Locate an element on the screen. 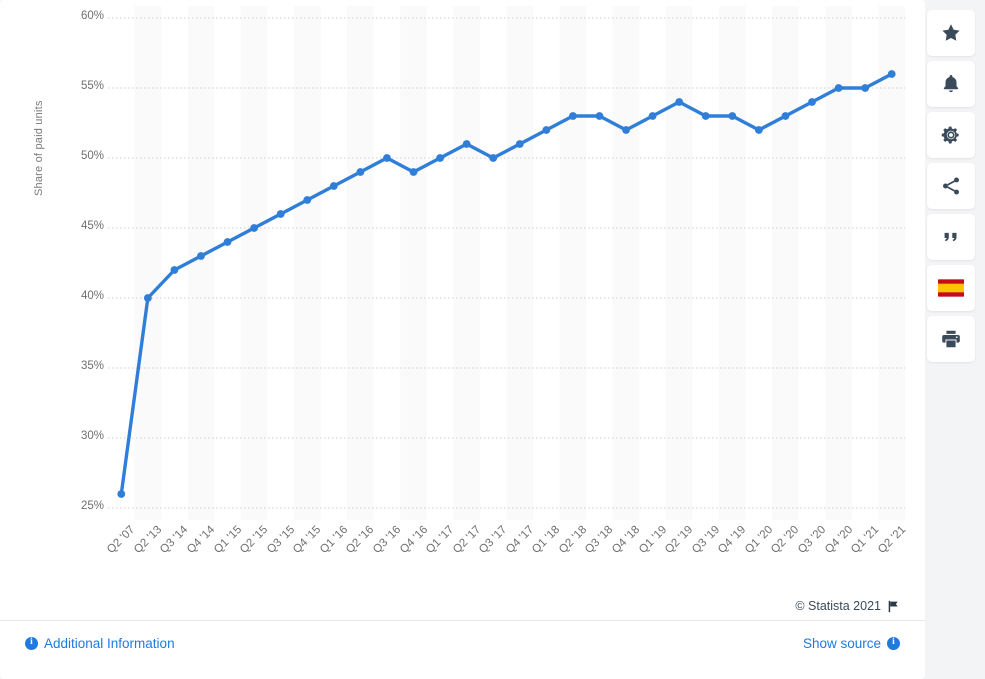  copyright-notice: © Statista 2021 is located at coordinates (847, 606).